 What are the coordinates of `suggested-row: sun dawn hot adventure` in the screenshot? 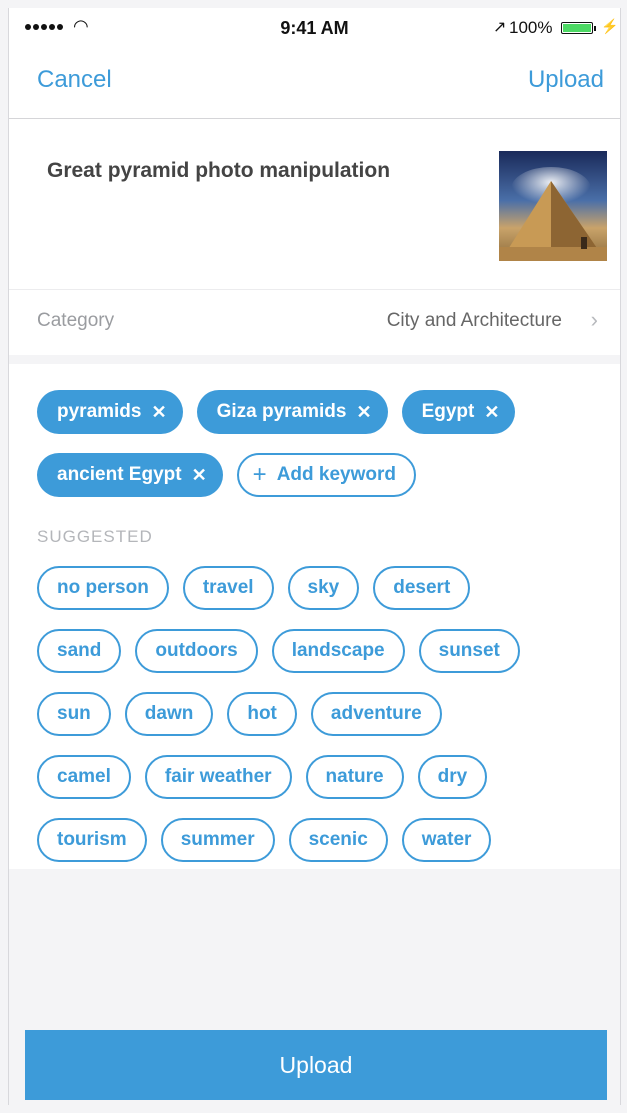 It's located at (239, 714).